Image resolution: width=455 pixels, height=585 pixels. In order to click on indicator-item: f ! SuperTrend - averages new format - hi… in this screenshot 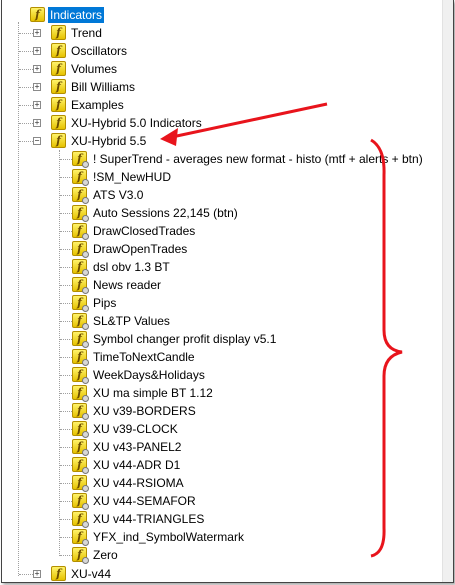, I will do `click(222, 159)`.